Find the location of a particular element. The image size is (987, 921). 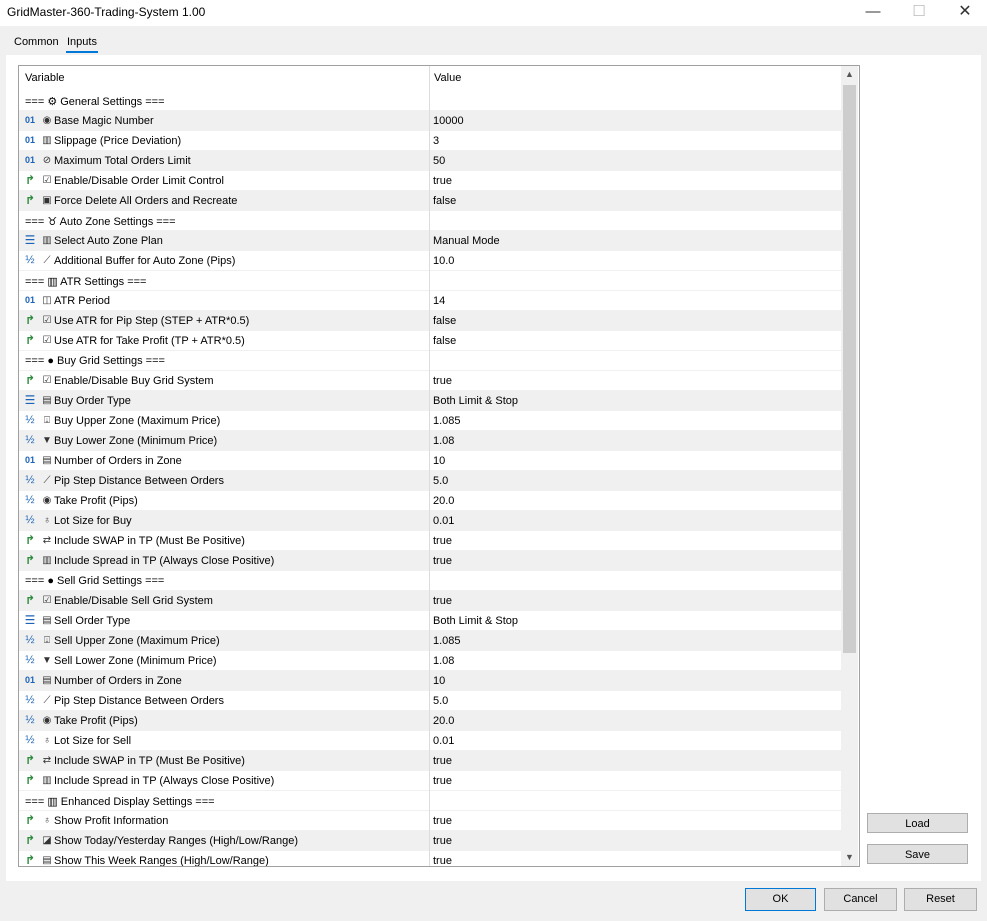

group-header-row: === ♉ Auto Zone Settings === is located at coordinates (430, 221).